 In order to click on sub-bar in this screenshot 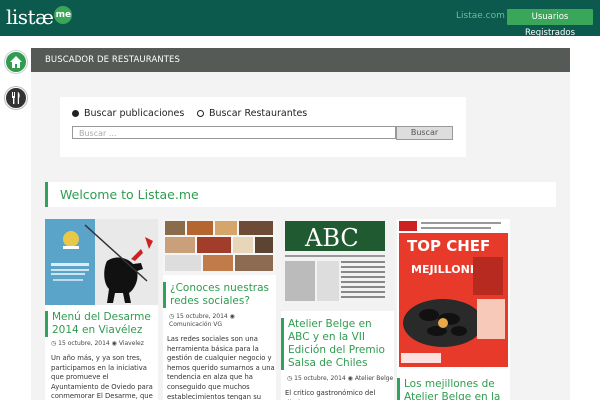, I will do `click(300, 42)`.